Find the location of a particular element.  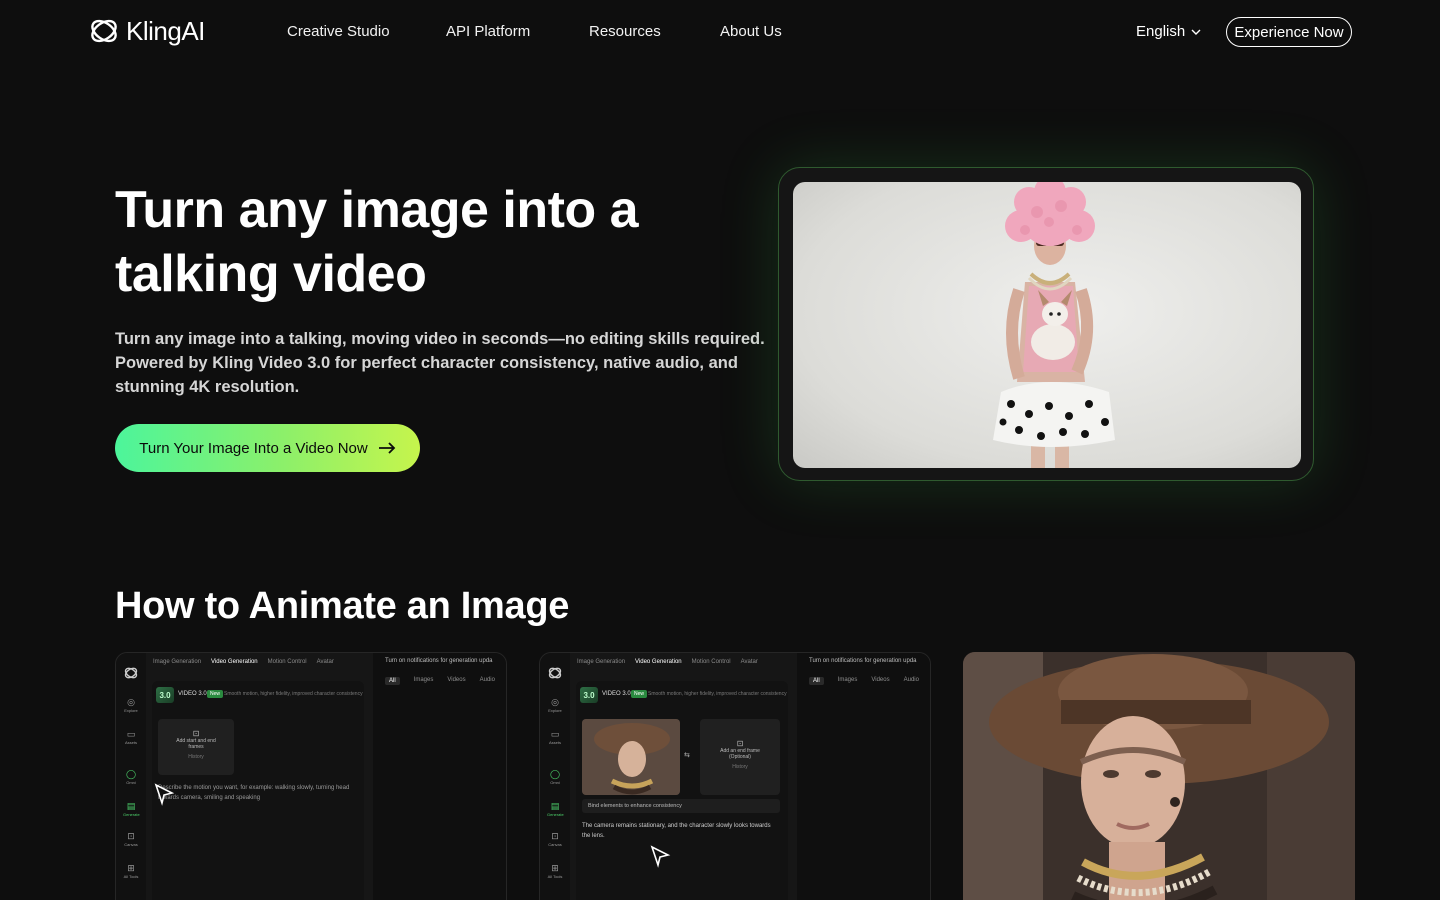

chevron-down-icon is located at coordinates (1196, 32).